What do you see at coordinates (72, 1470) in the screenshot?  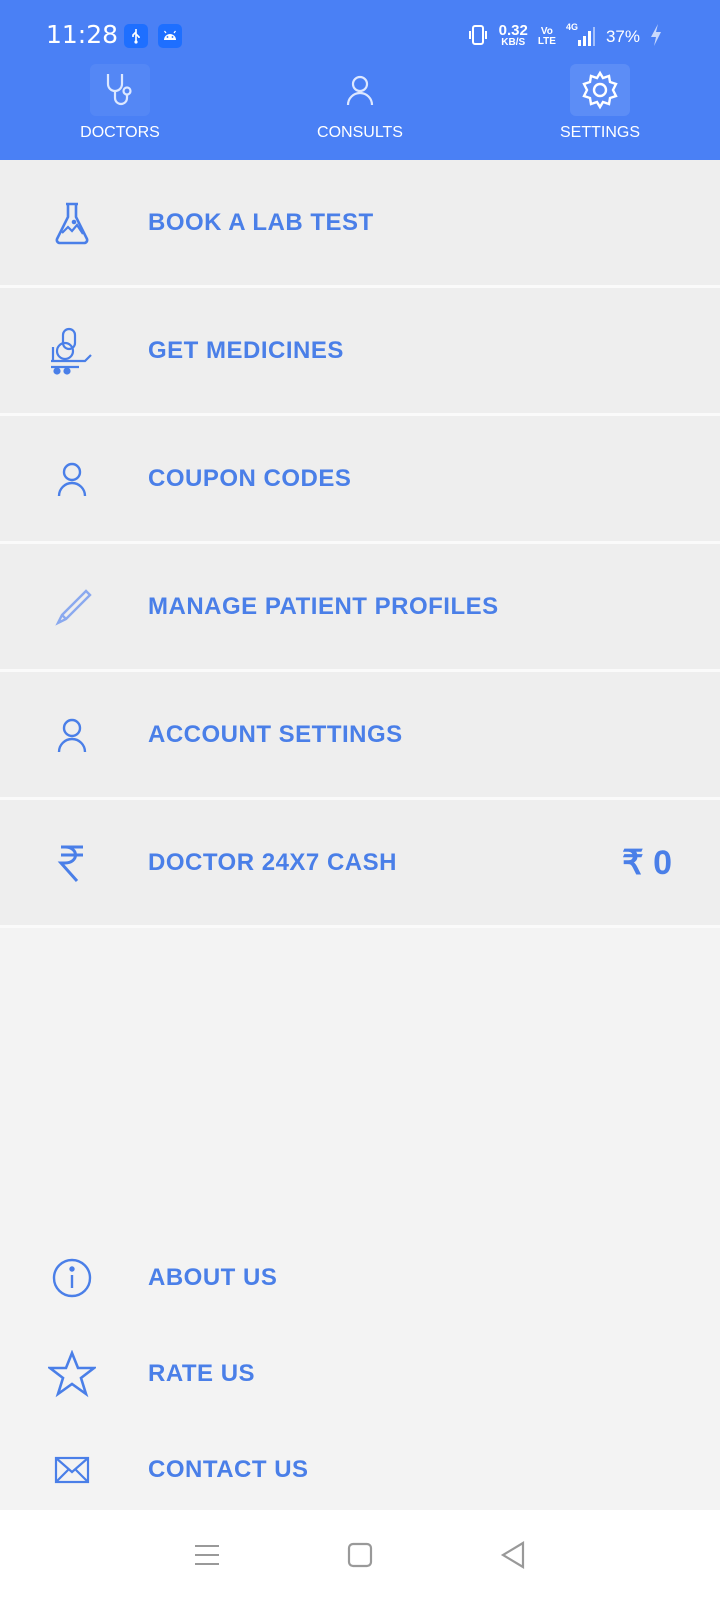 I see `envelope-icon` at bounding box center [72, 1470].